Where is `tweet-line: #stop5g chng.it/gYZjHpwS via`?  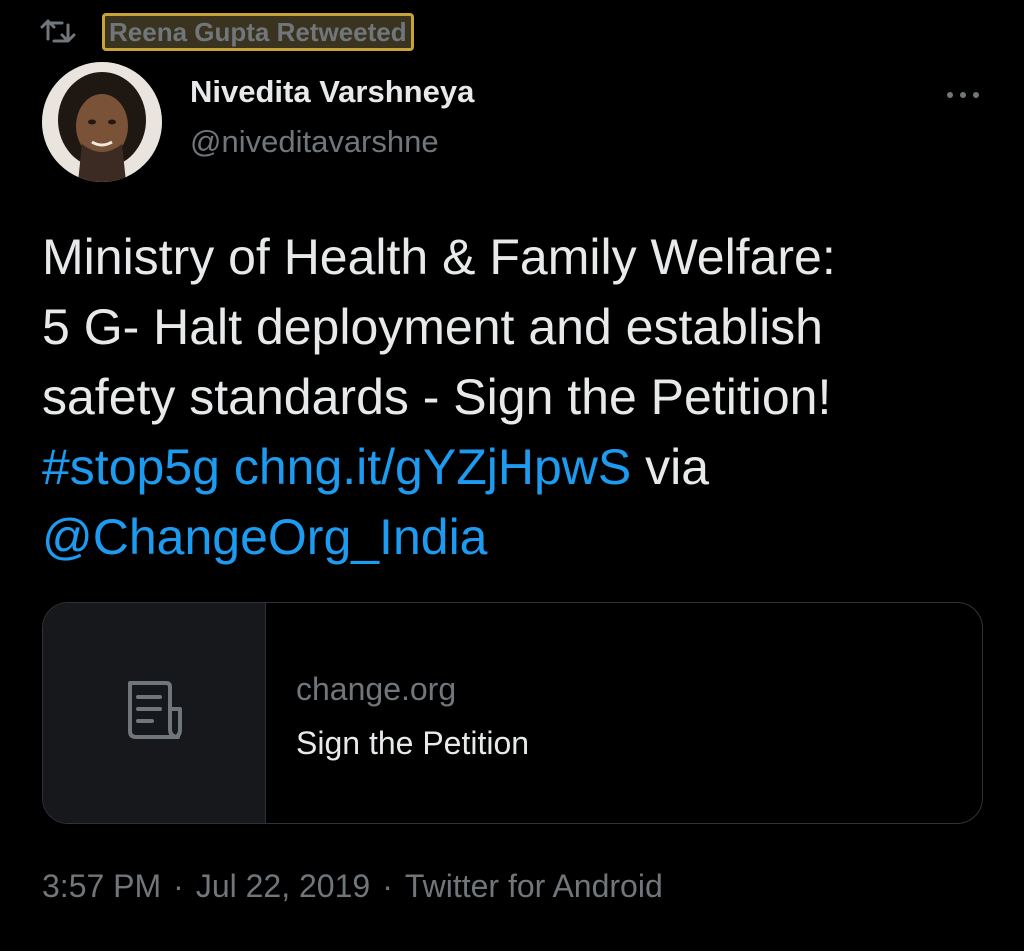 tweet-line: #stop5g chng.it/gYZjHpwS via is located at coordinates (517, 467).